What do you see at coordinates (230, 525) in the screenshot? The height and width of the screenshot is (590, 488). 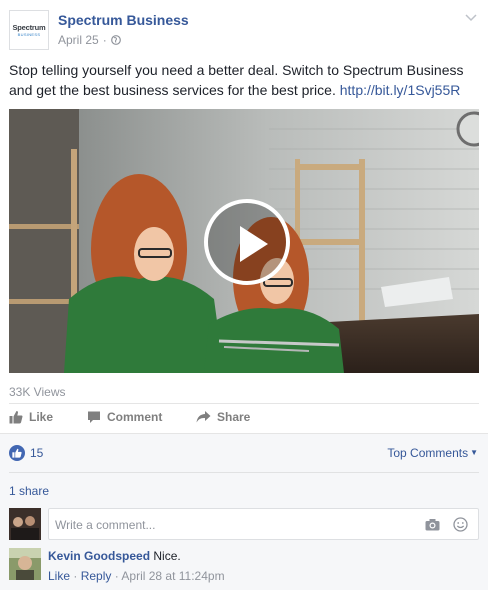 I see `comment-input` at bounding box center [230, 525].